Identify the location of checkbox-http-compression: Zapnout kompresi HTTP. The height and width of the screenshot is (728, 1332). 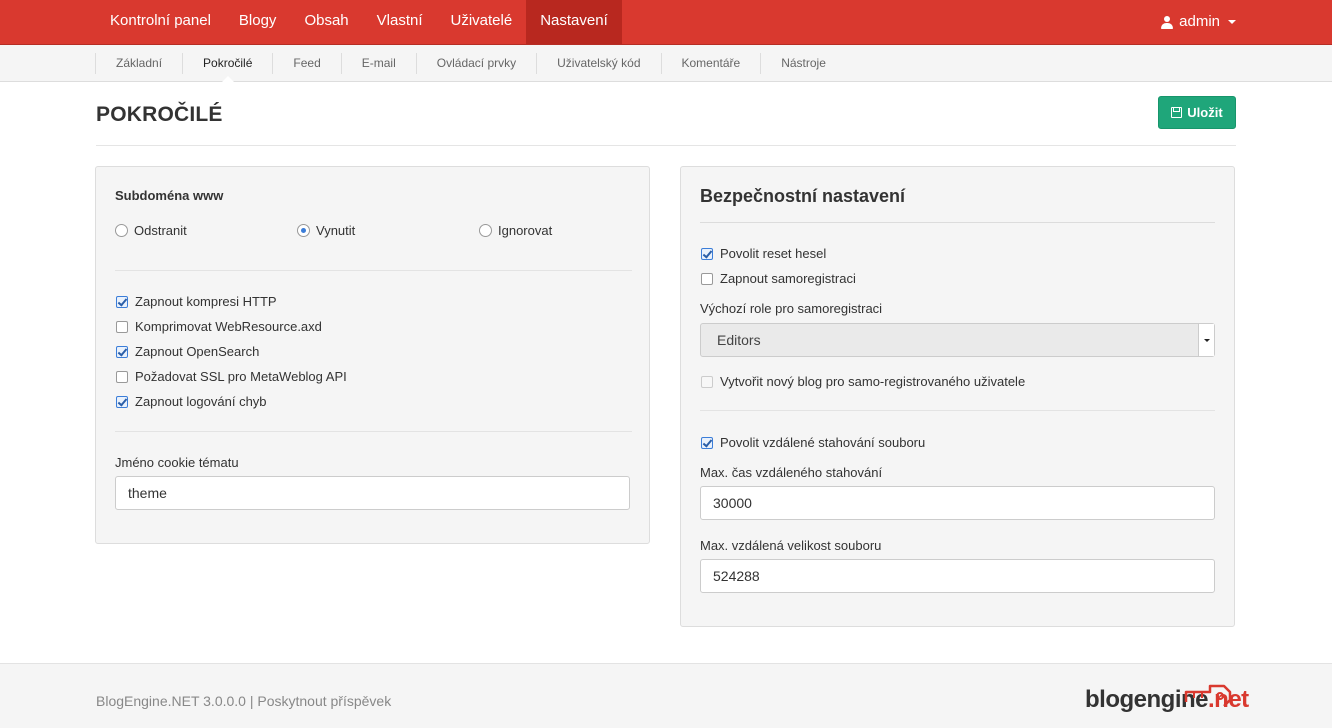
(196, 301).